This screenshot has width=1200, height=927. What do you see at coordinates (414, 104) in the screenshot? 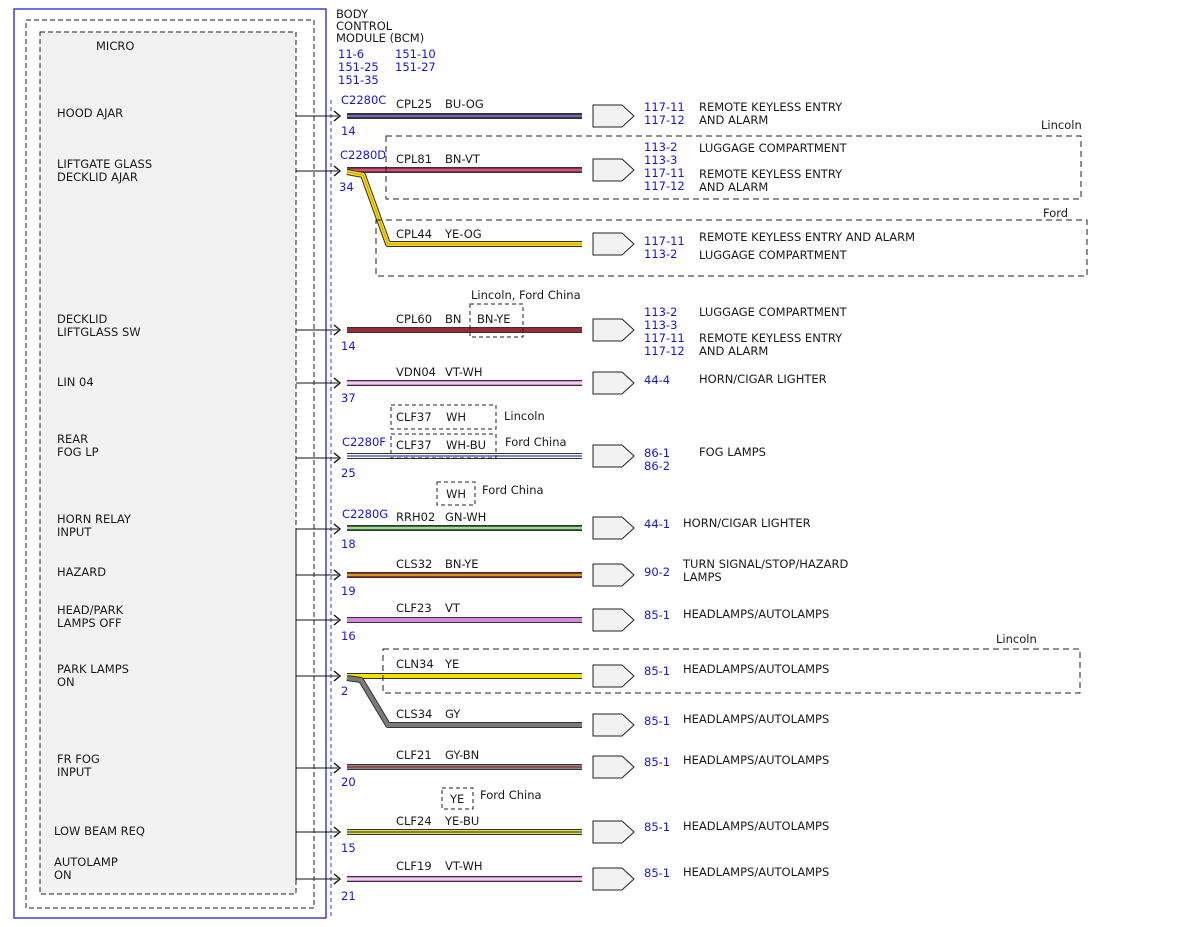
I see `circuit-id: CPL25` at bounding box center [414, 104].